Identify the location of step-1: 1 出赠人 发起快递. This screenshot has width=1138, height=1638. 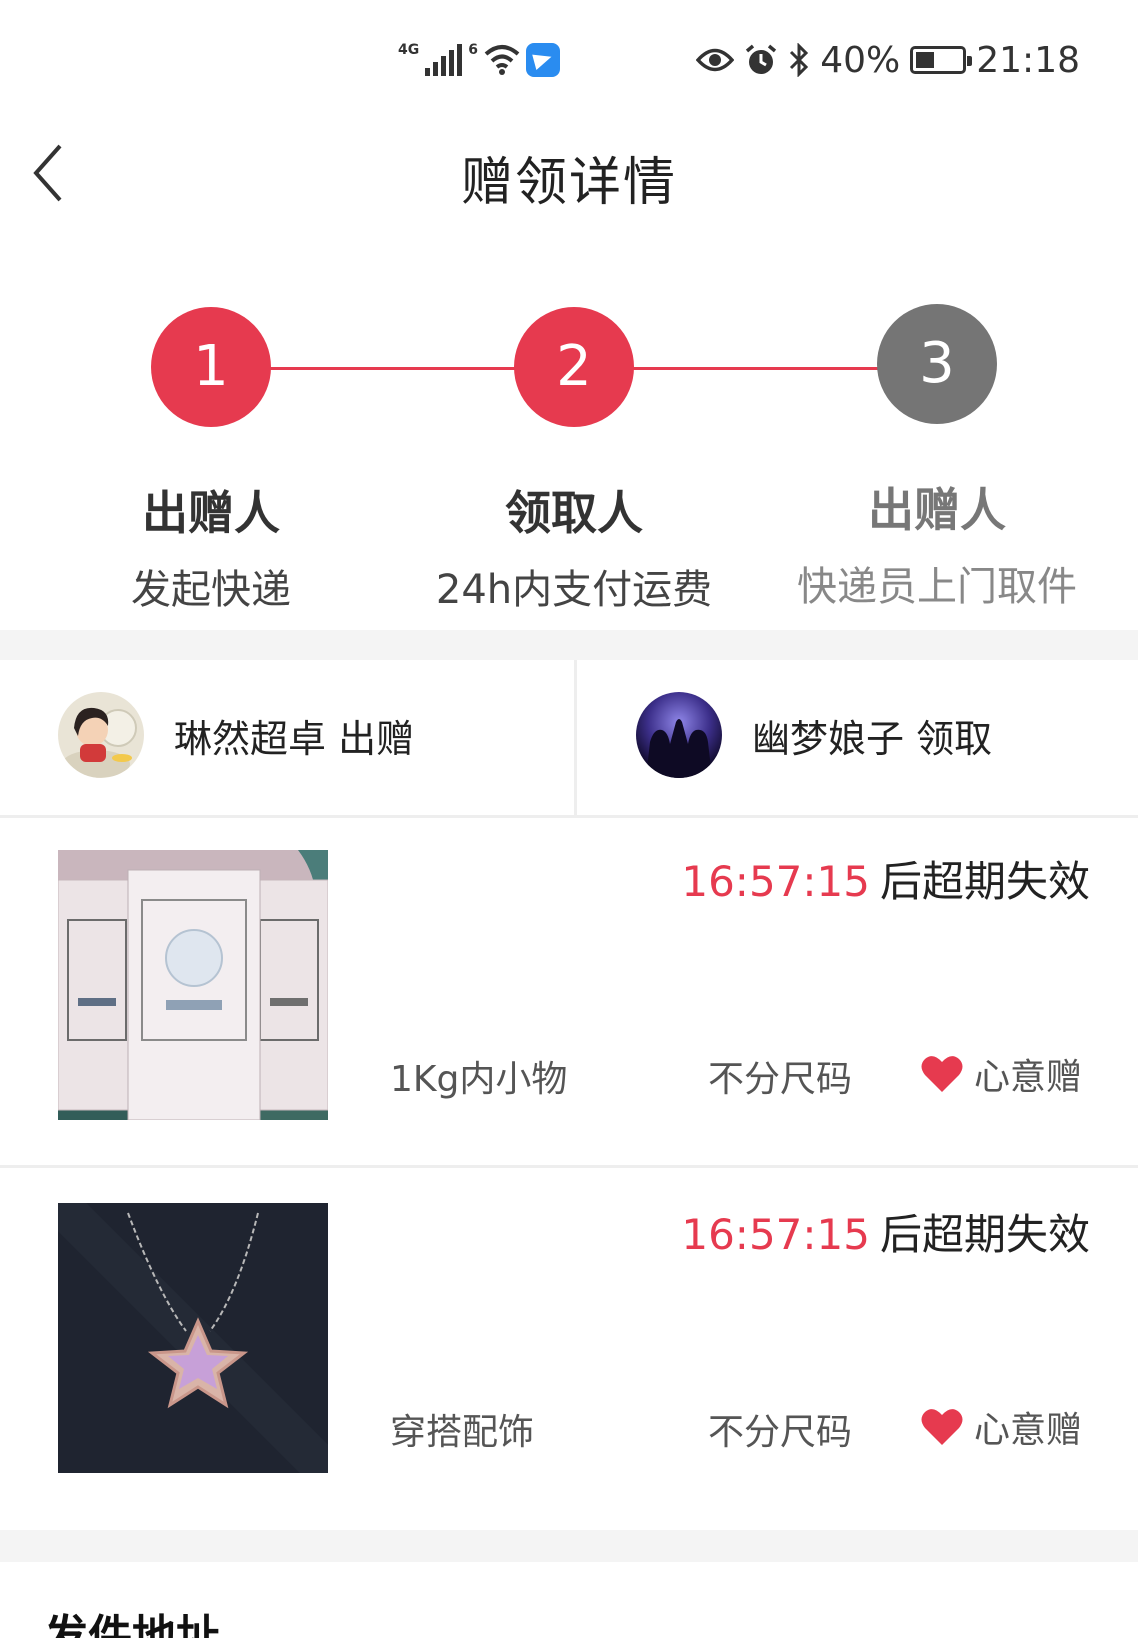
(211, 461).